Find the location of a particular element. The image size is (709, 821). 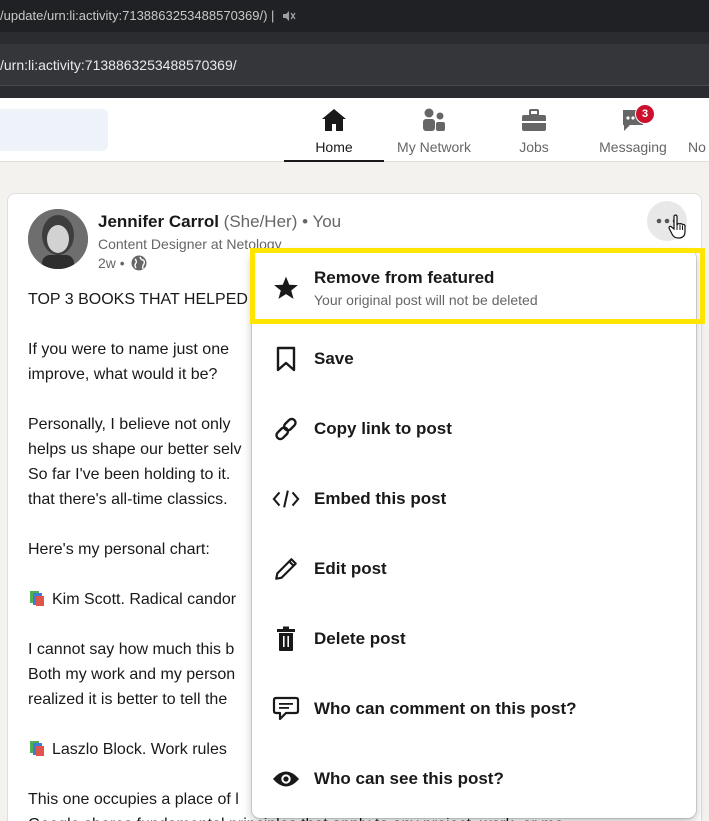

menu-item-label: Delete post is located at coordinates (360, 638).